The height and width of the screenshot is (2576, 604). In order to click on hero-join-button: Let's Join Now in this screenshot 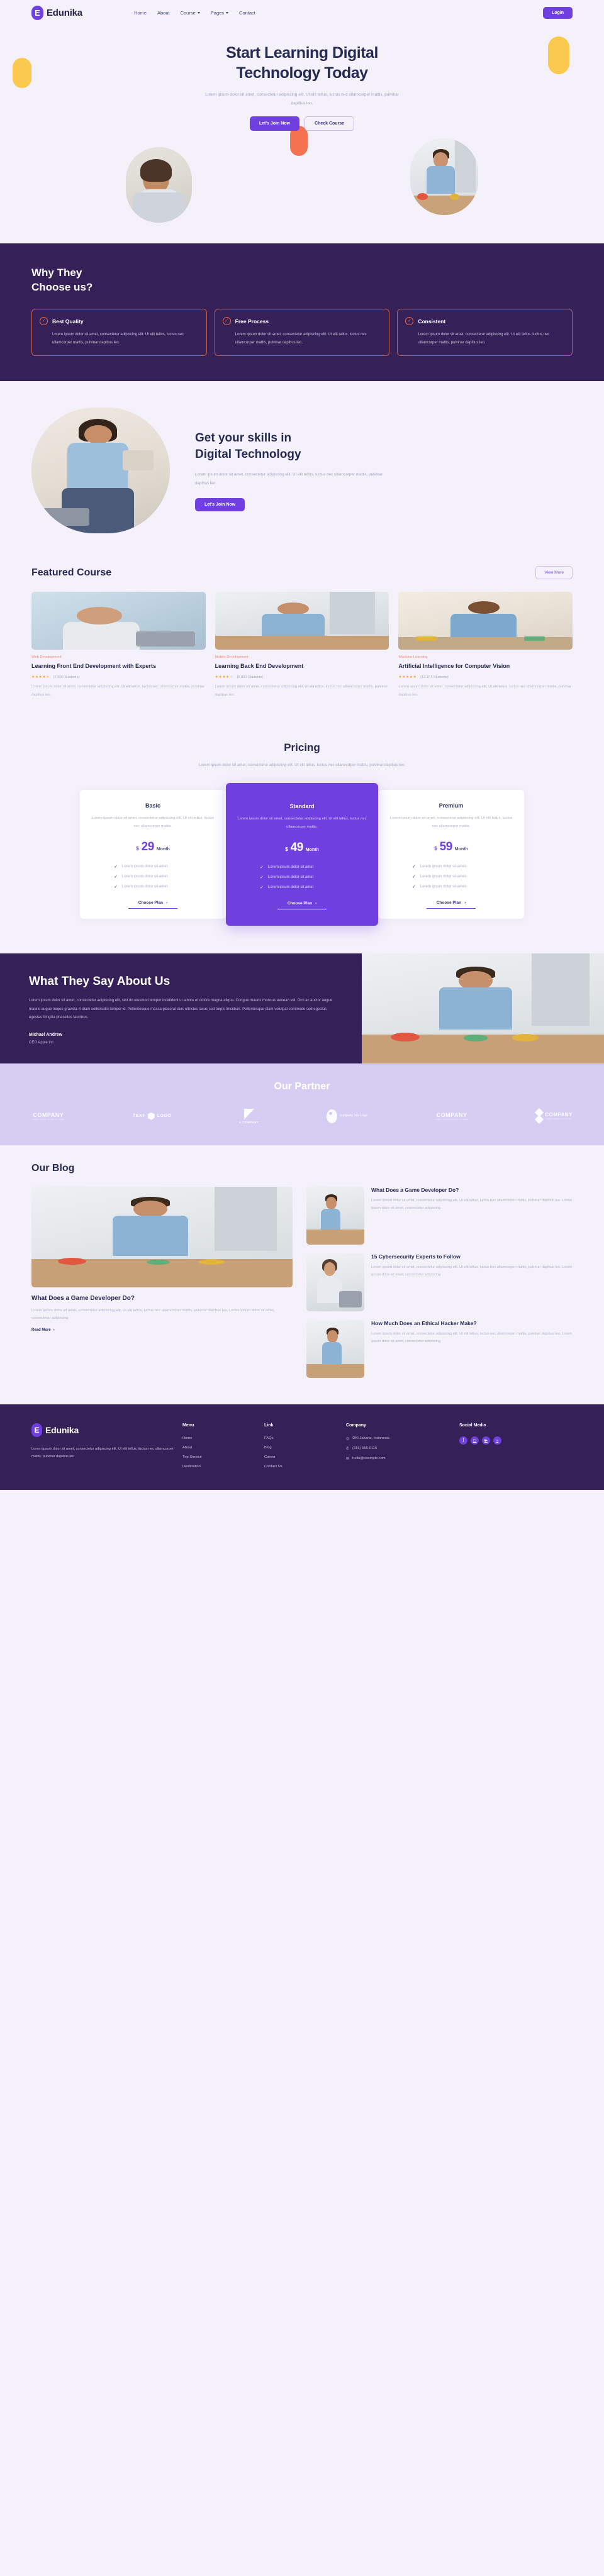, I will do `click(274, 123)`.